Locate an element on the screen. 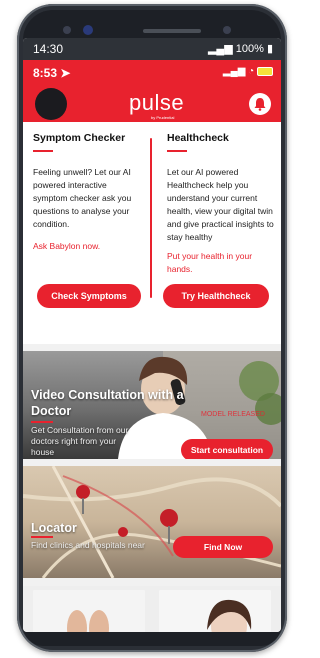 The height and width of the screenshot is (658, 320). health-hands-link: Put your health in your hands. is located at coordinates (221, 263).